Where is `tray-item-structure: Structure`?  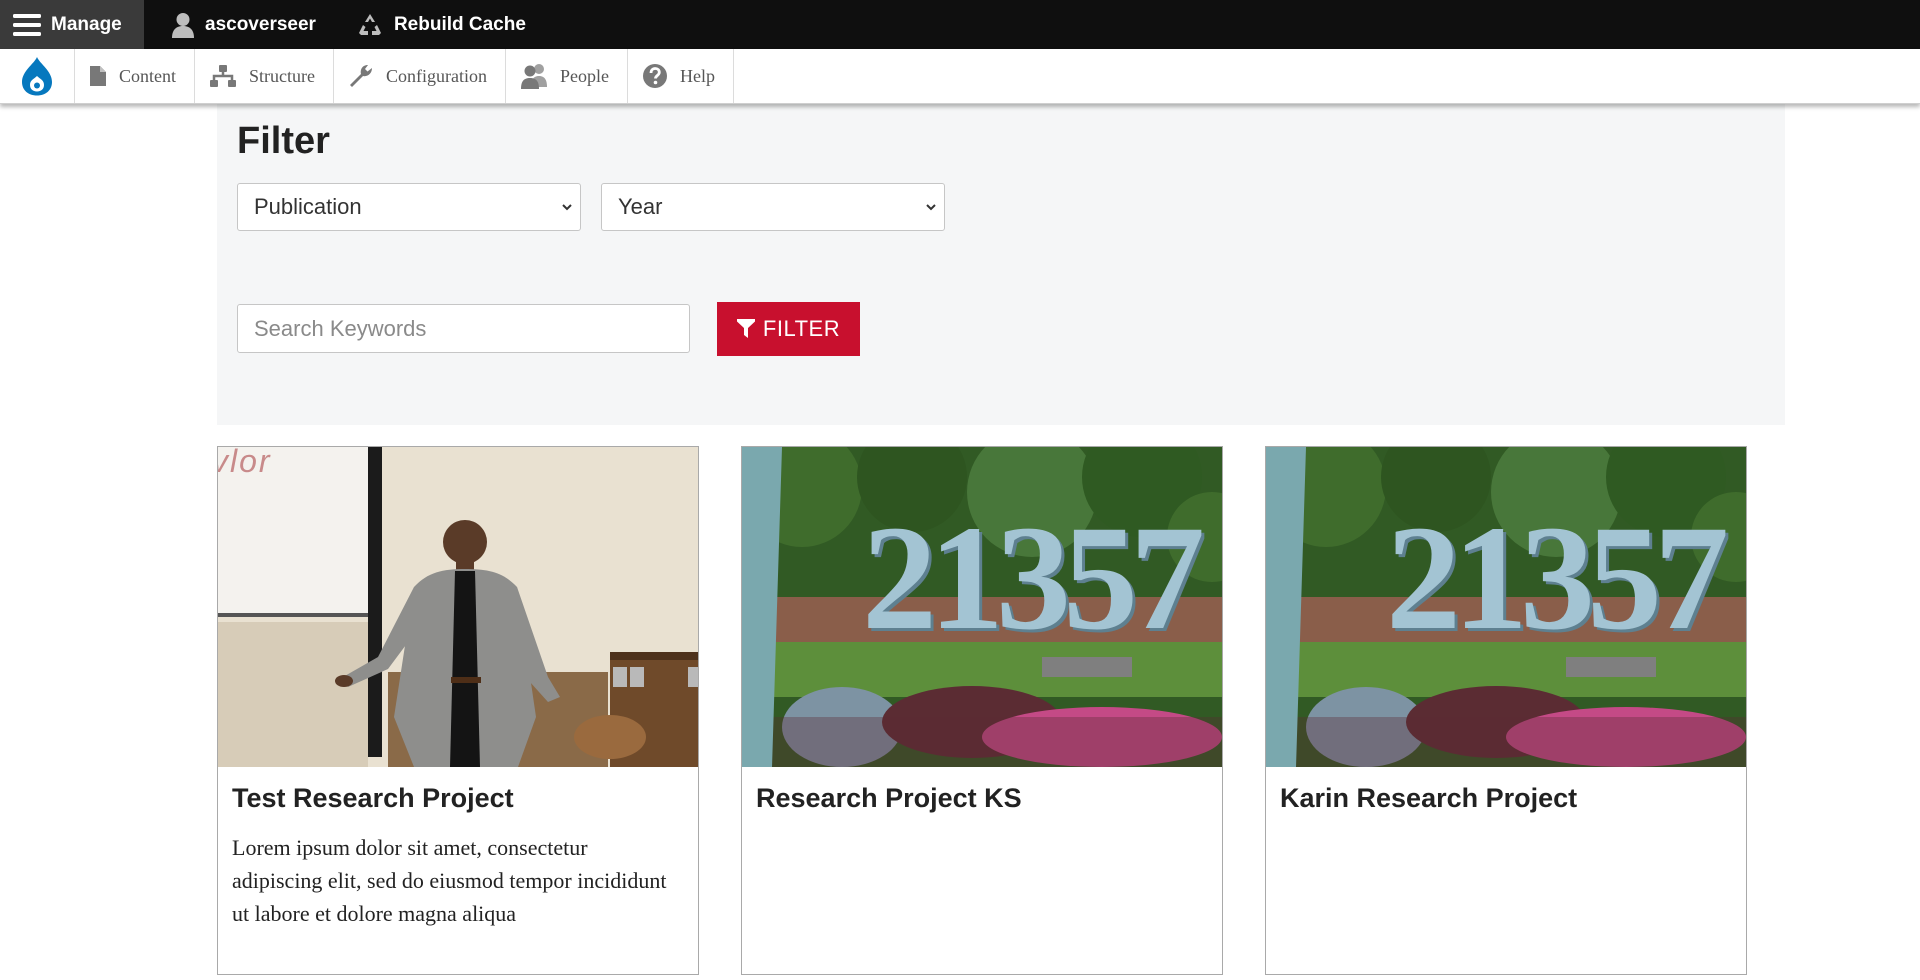 tray-item-structure: Structure is located at coordinates (264, 76).